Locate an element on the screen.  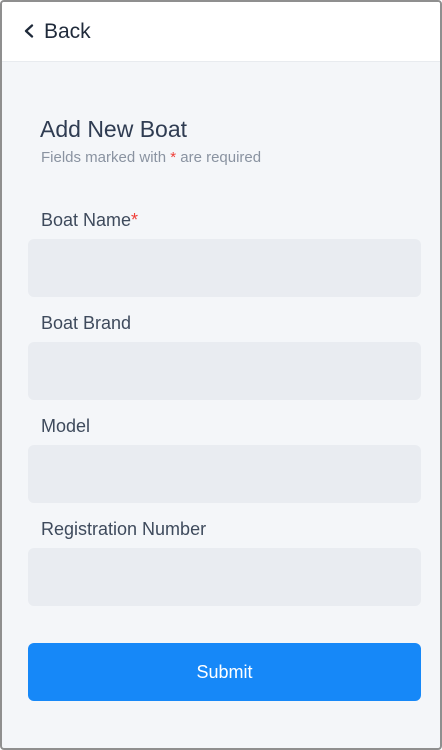
submit-button: Submit is located at coordinates (224, 672).